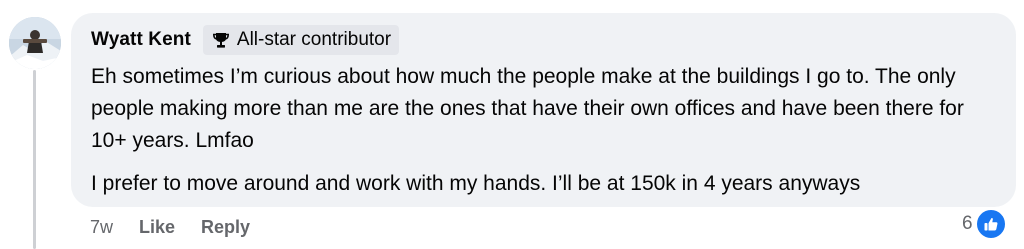 This screenshot has height=249, width=1024. I want to click on author-row: Wyatt Kent All-star contributor, so click(245, 40).